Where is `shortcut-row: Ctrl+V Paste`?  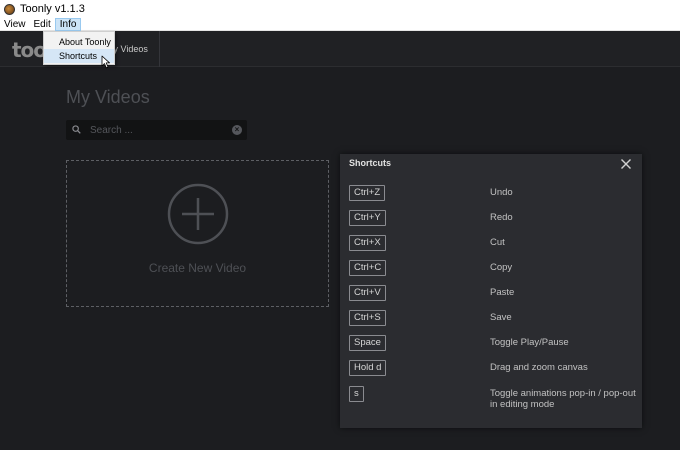
shortcut-row: Ctrl+V Paste is located at coordinates (491, 295).